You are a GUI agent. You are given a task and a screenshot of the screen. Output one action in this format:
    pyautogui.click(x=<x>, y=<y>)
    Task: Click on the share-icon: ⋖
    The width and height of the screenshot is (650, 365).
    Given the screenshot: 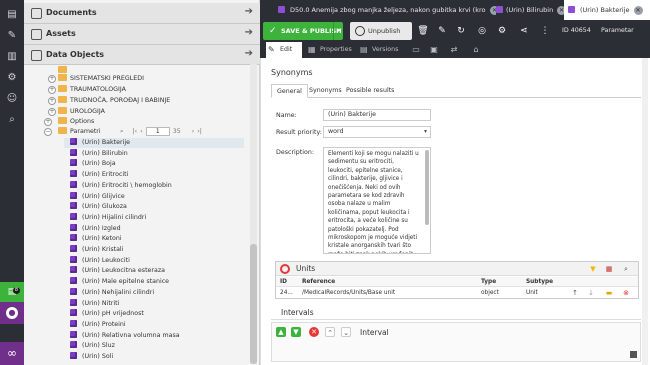 What is the action you would take?
    pyautogui.click(x=524, y=31)
    